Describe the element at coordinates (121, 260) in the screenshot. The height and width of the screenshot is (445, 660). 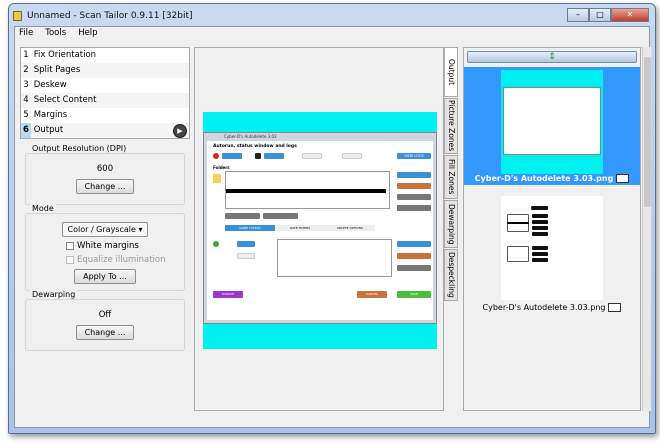
I see `equalize-label: Equalize illumination` at that location.